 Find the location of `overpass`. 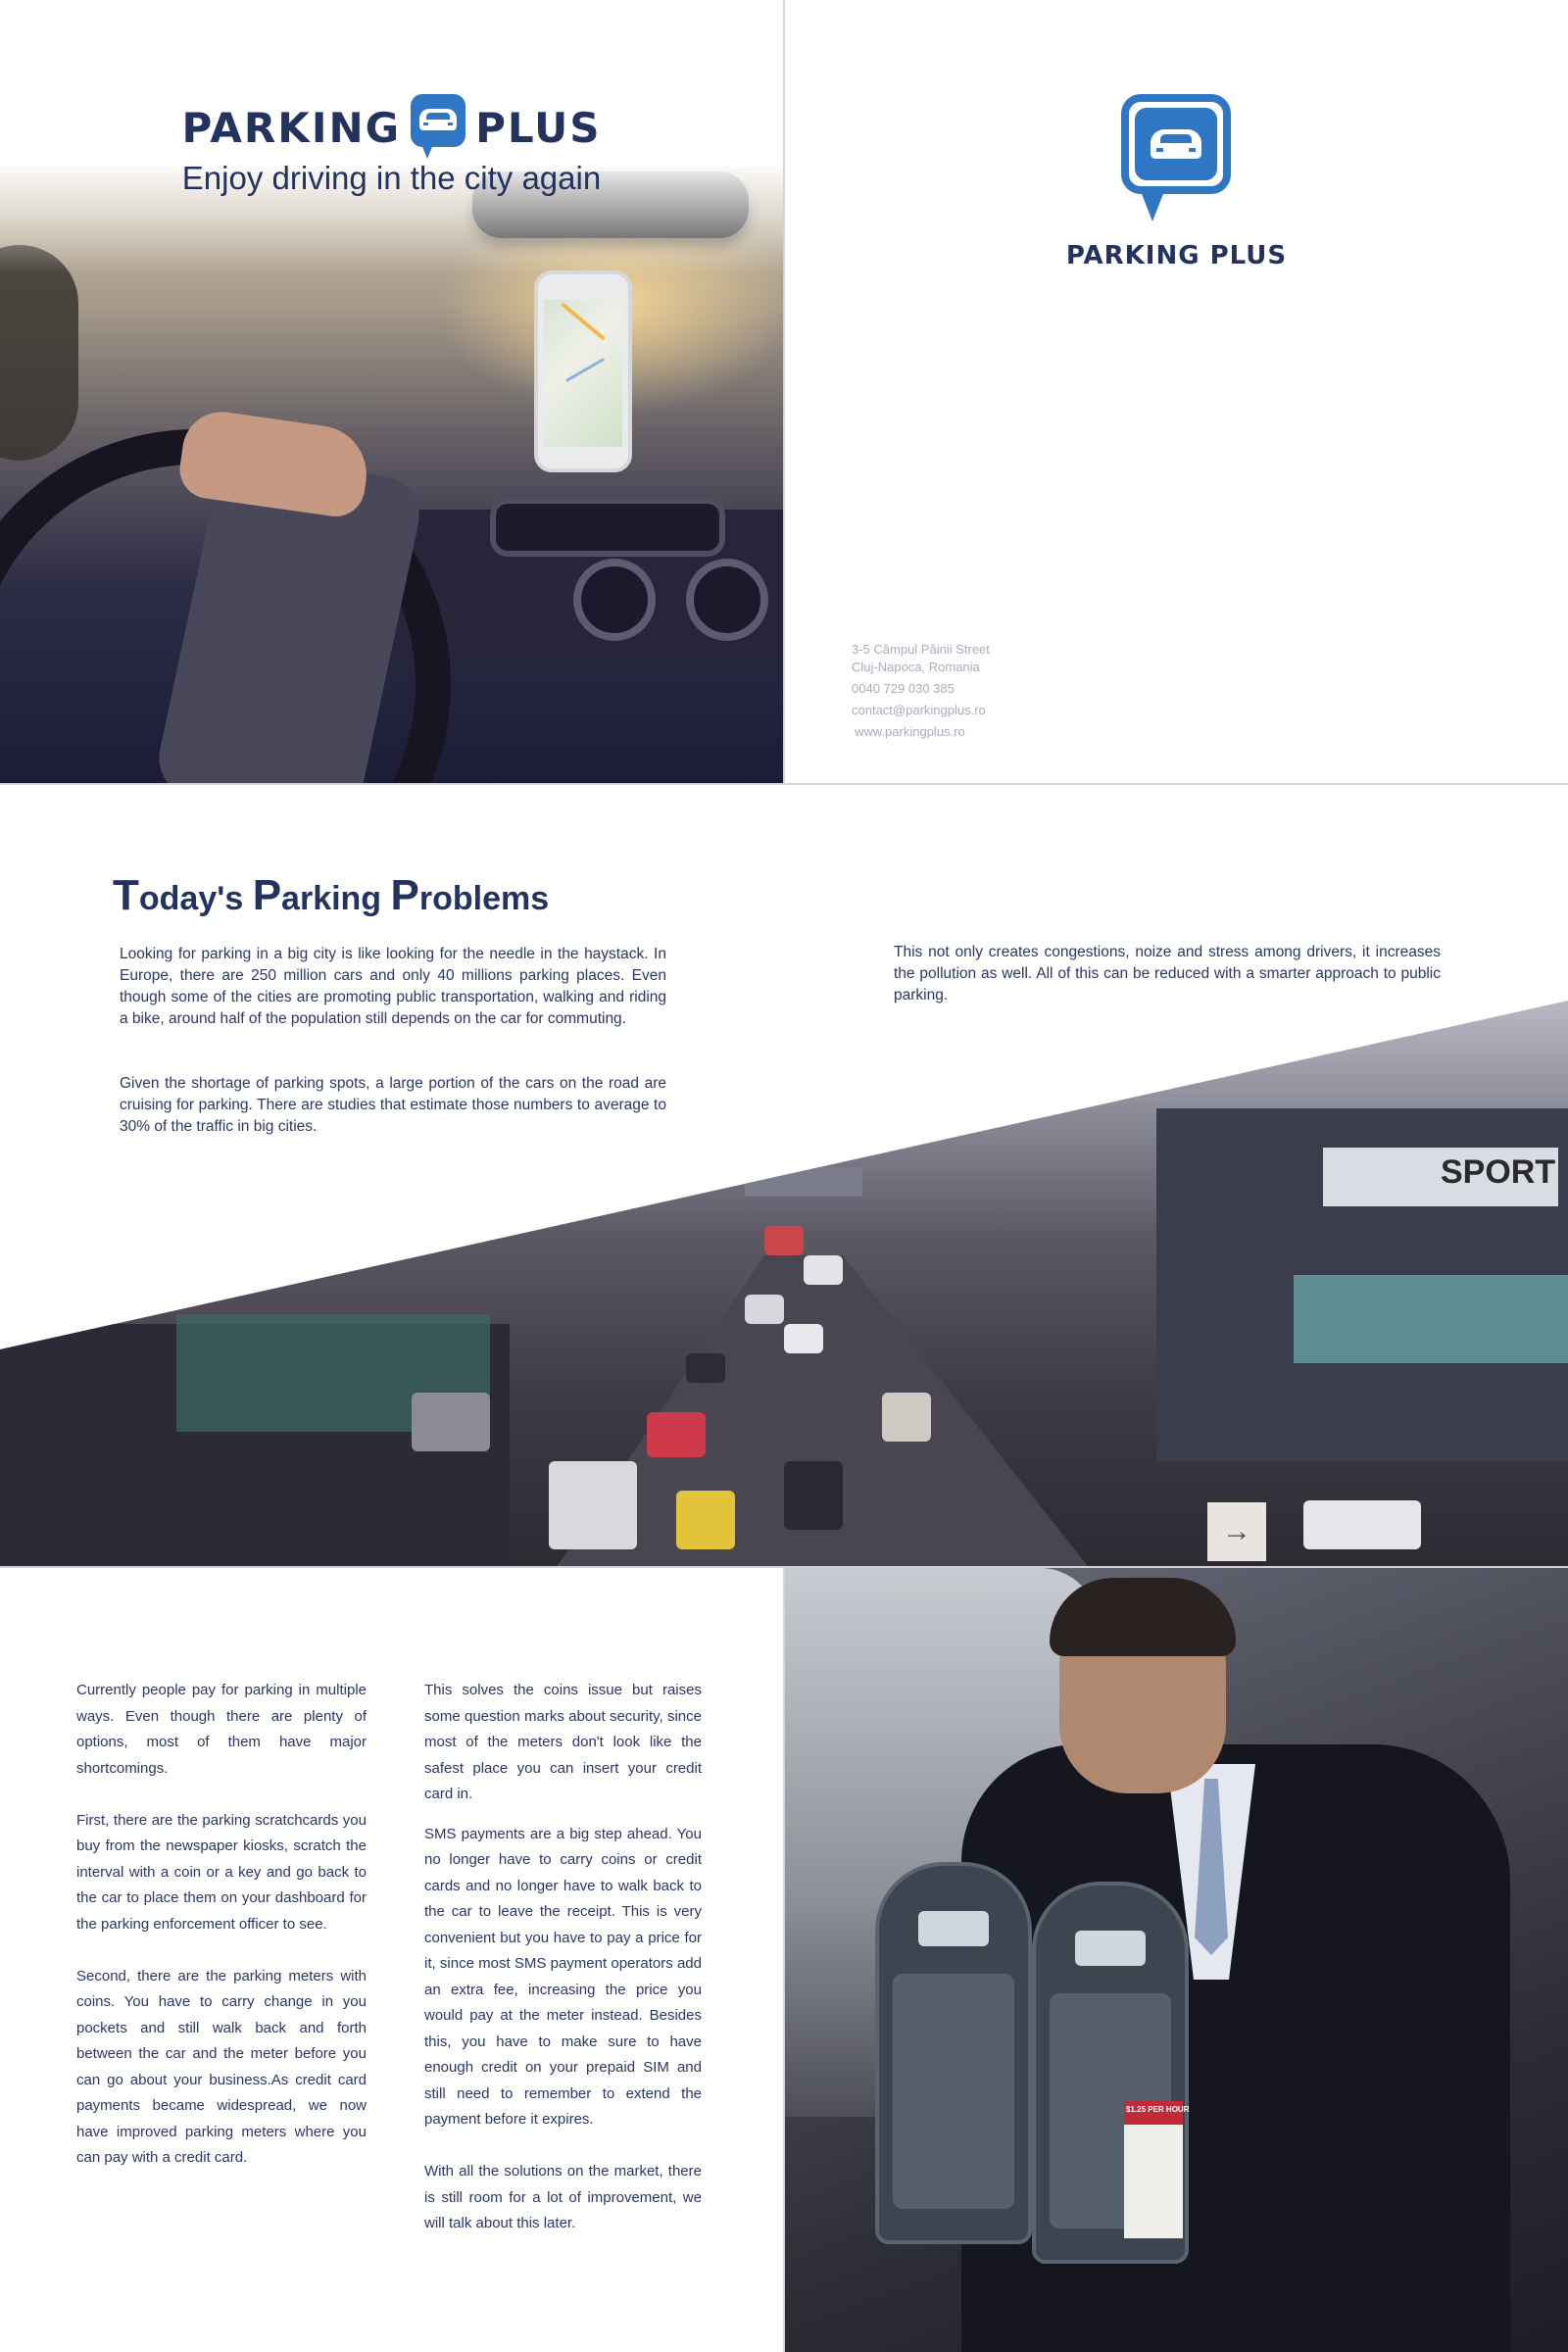

overpass is located at coordinates (803, 1182).